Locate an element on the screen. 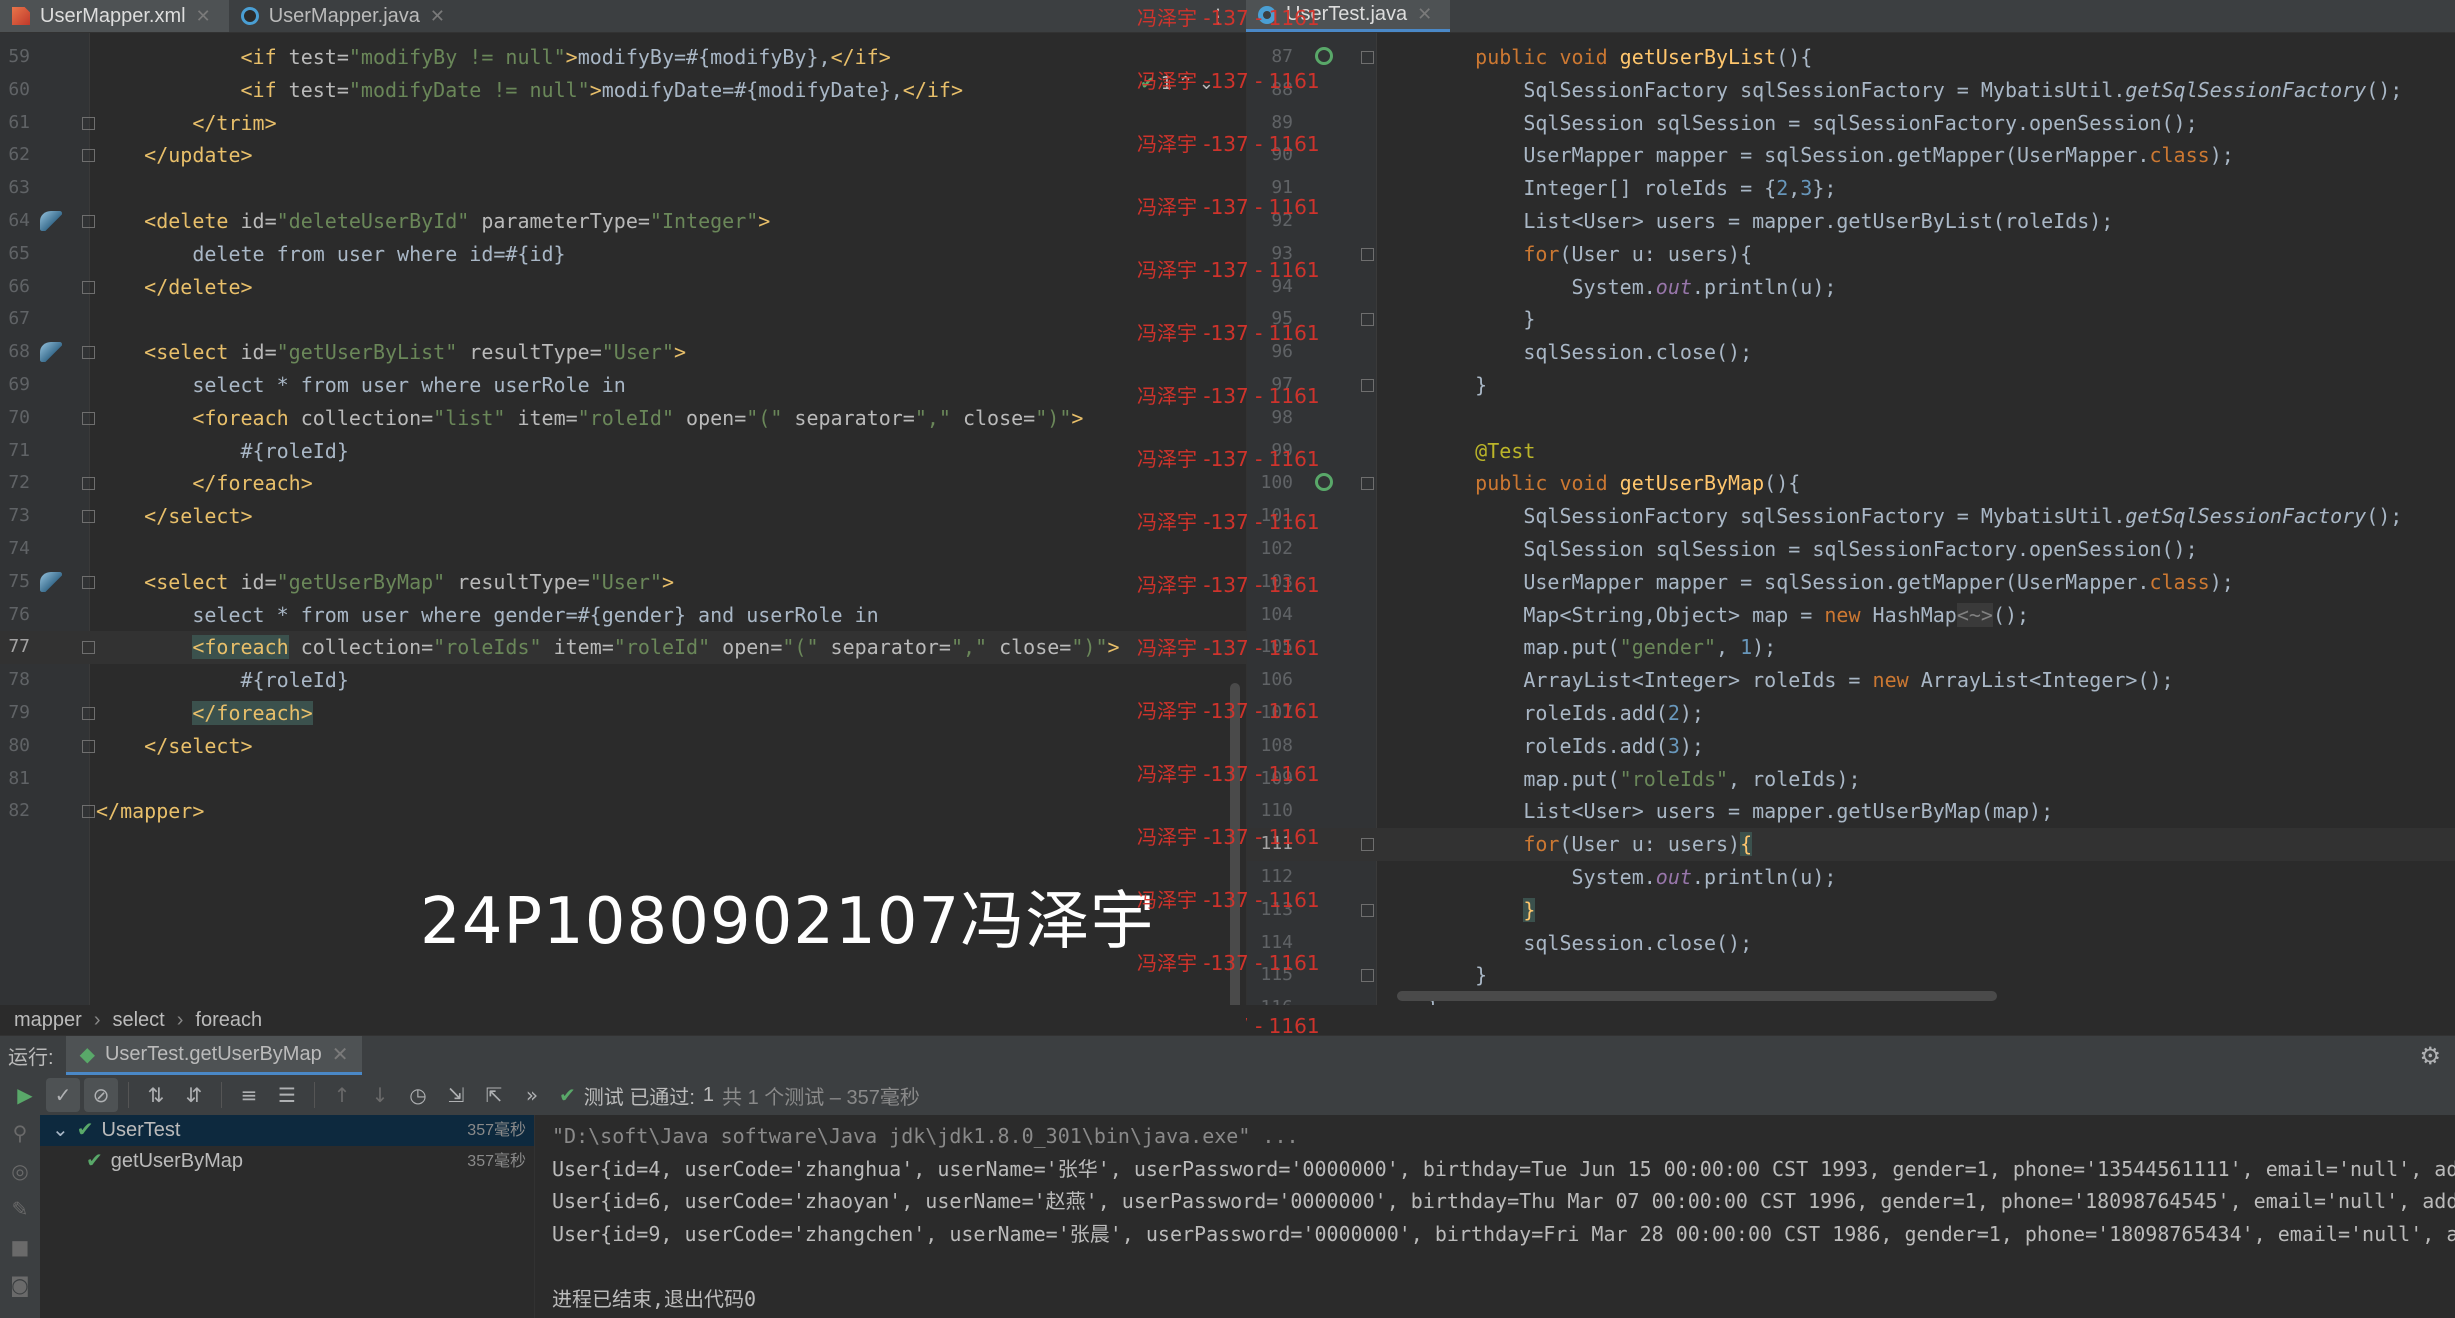 The height and width of the screenshot is (1318, 2455). tab-usermapper-xml: UserMapper.xml ✕ is located at coordinates (114, 16).